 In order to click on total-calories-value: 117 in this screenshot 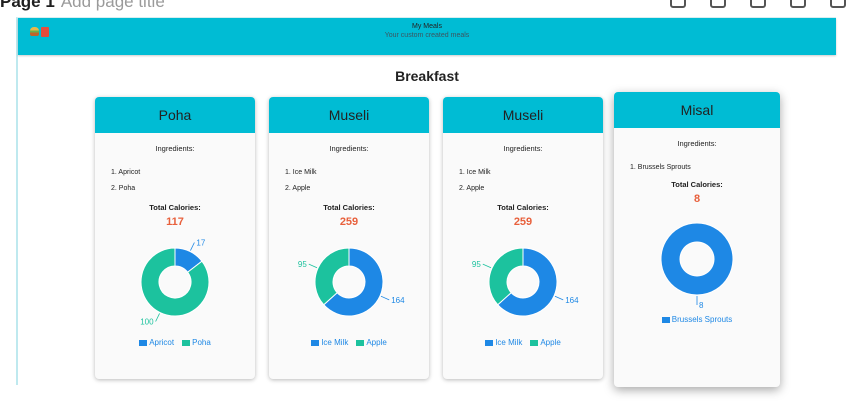, I will do `click(175, 222)`.